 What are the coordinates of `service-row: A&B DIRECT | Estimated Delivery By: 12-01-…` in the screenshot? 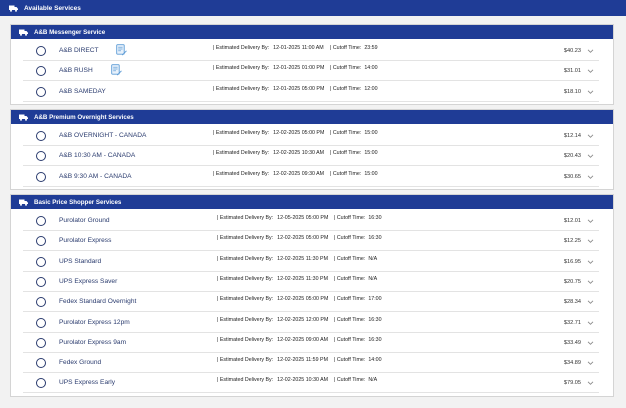 It's located at (311, 51).